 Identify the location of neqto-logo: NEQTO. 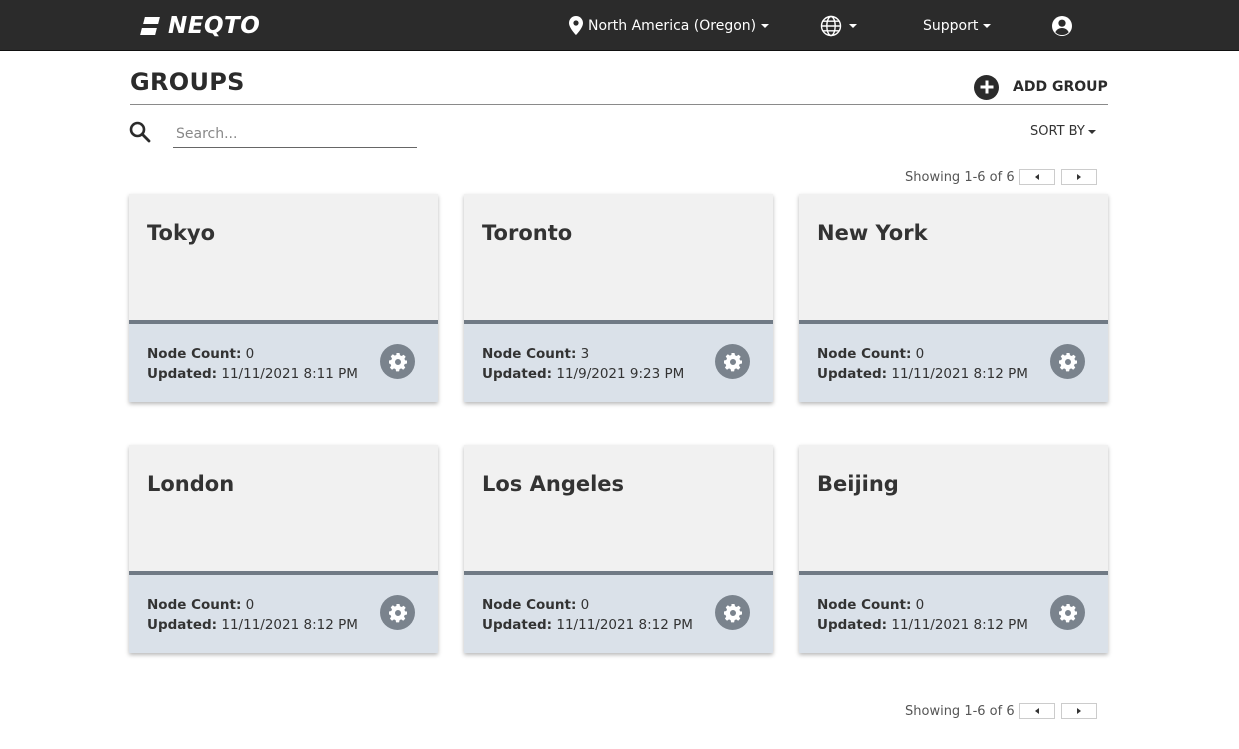
(200, 26).